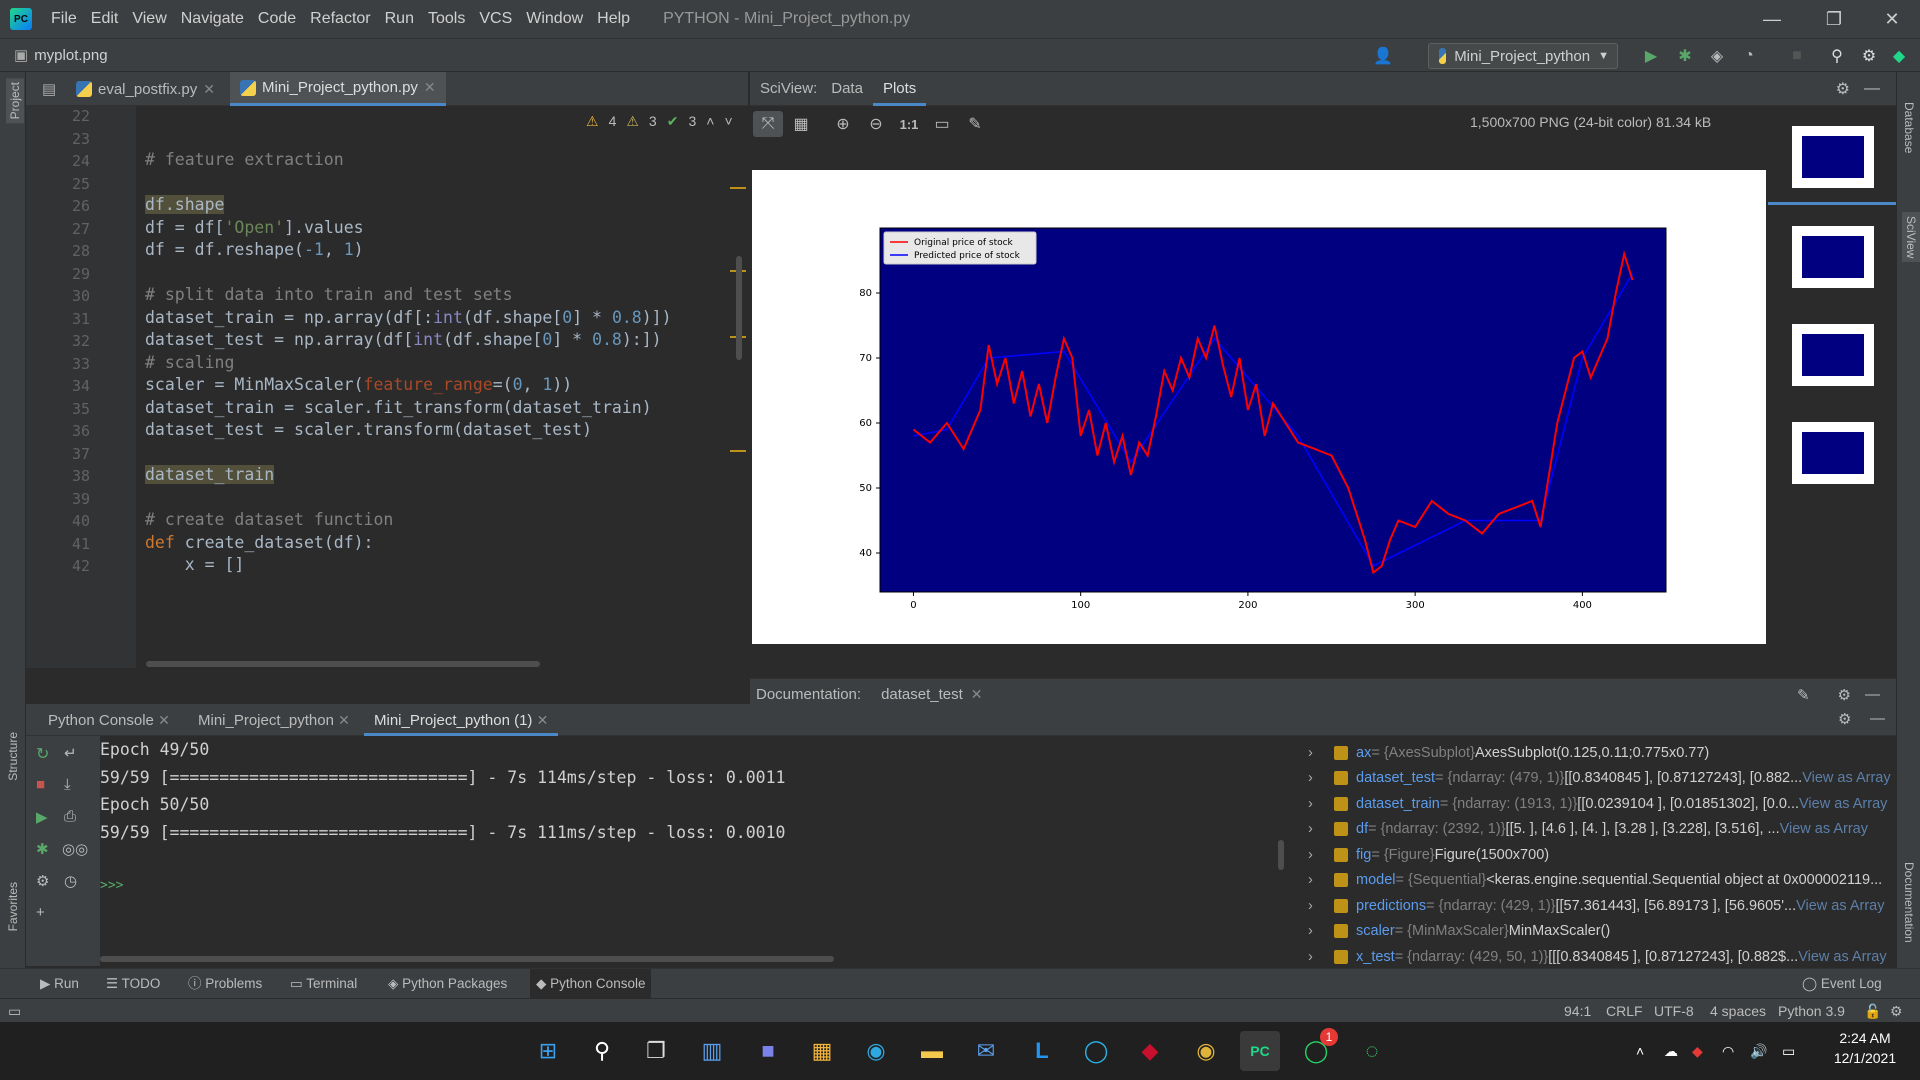  Describe the element at coordinates (1206, 1051) in the screenshot. I see `chrome-icon: ◉` at that location.